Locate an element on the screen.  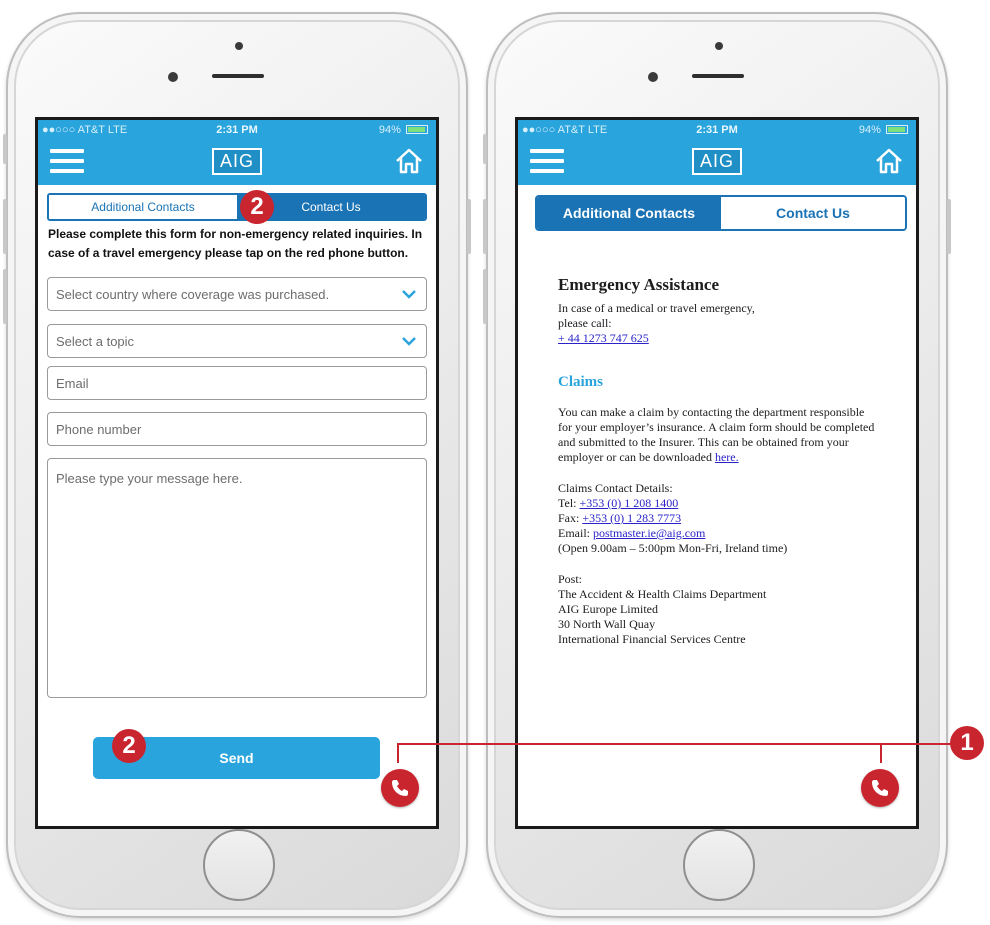
contact-details-label: Claims Contact Details: is located at coordinates (615, 488).